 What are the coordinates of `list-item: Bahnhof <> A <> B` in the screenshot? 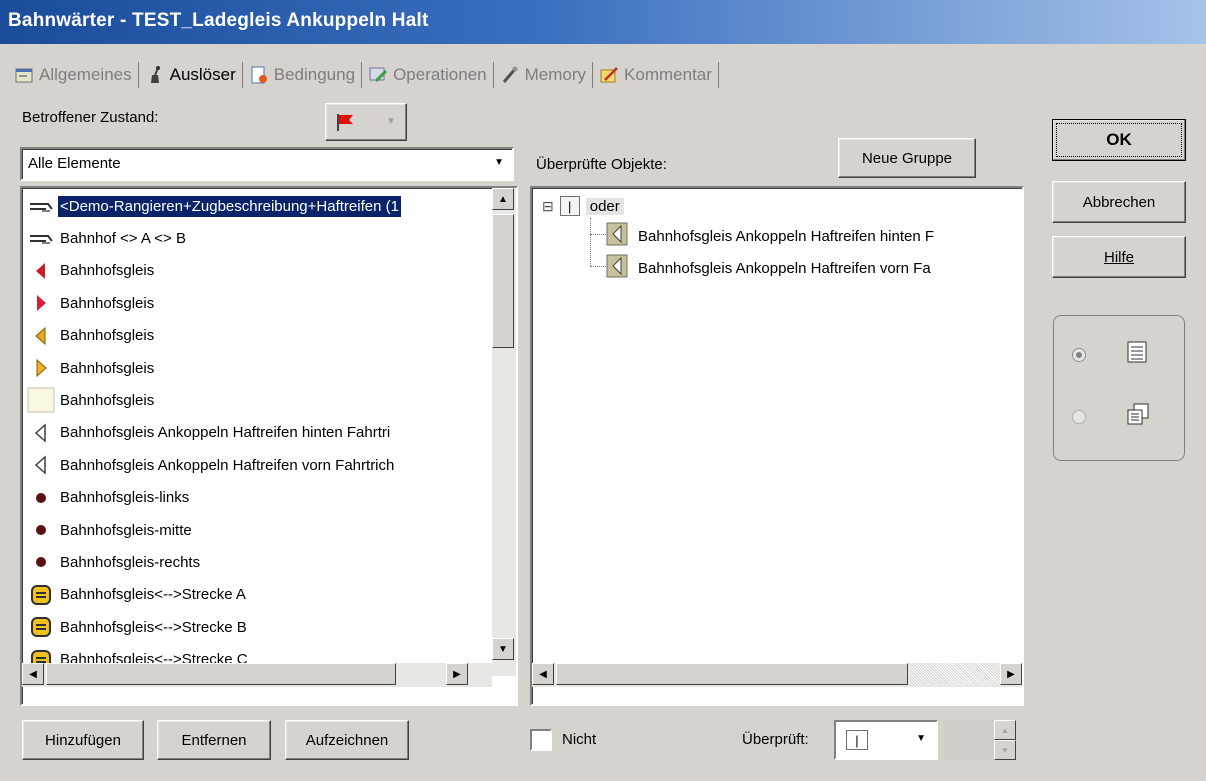 It's located at (106, 238).